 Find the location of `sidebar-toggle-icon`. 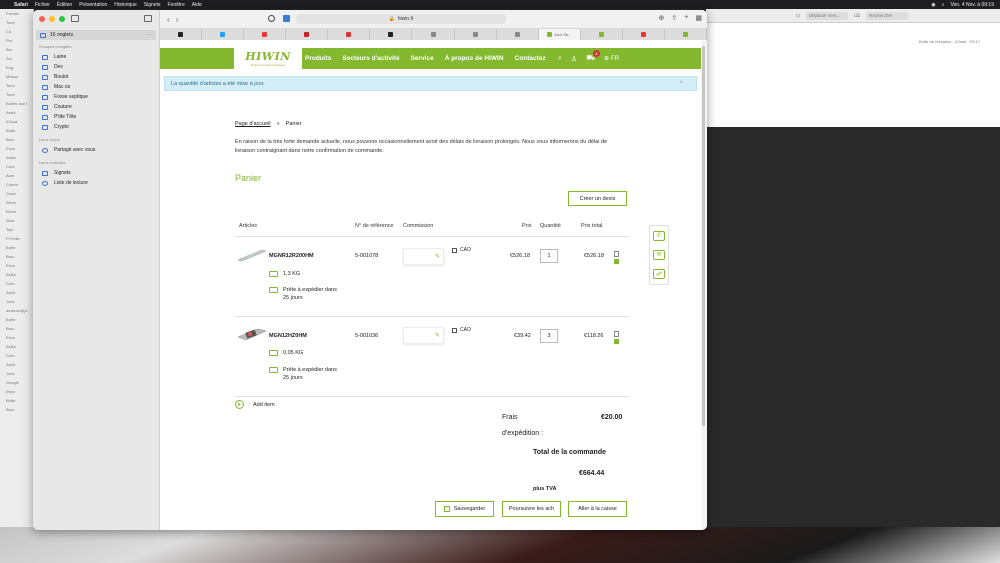

sidebar-toggle-icon is located at coordinates (75, 18).